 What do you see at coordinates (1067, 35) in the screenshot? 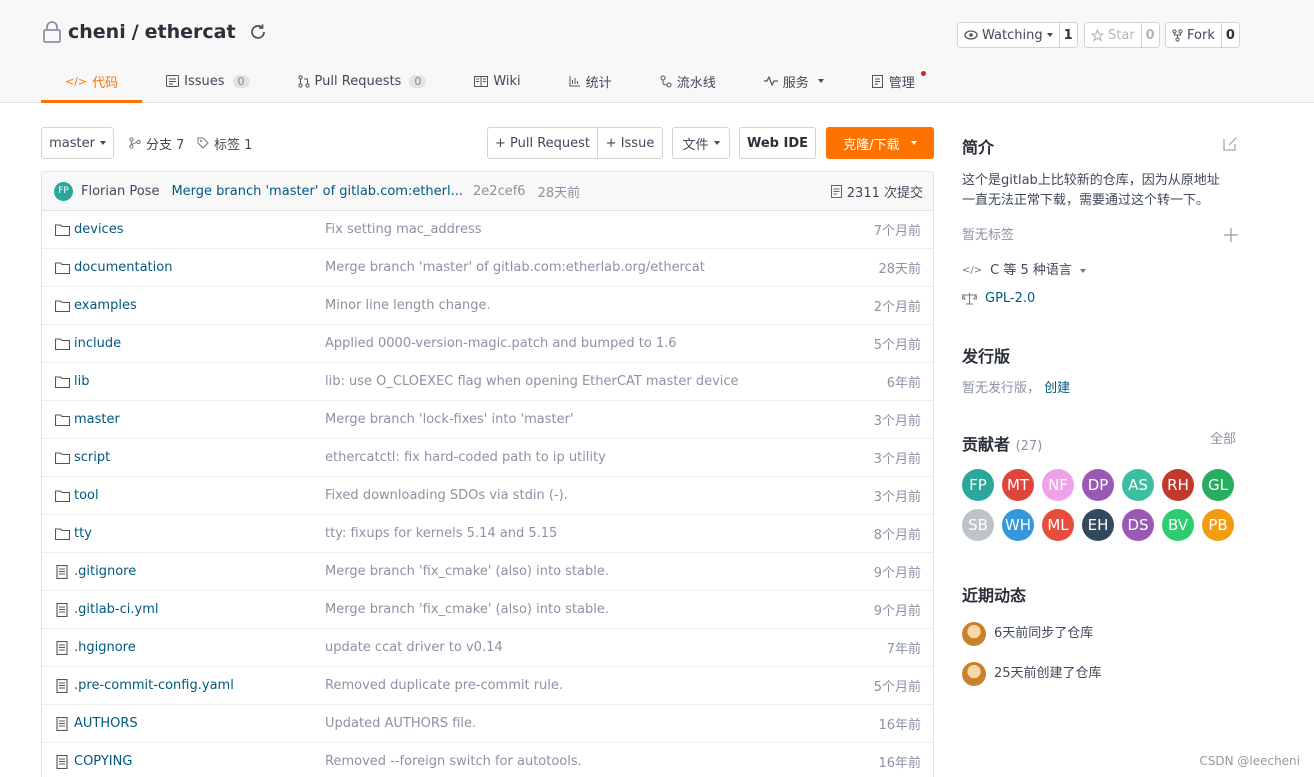
I see `watch-count: 1` at bounding box center [1067, 35].